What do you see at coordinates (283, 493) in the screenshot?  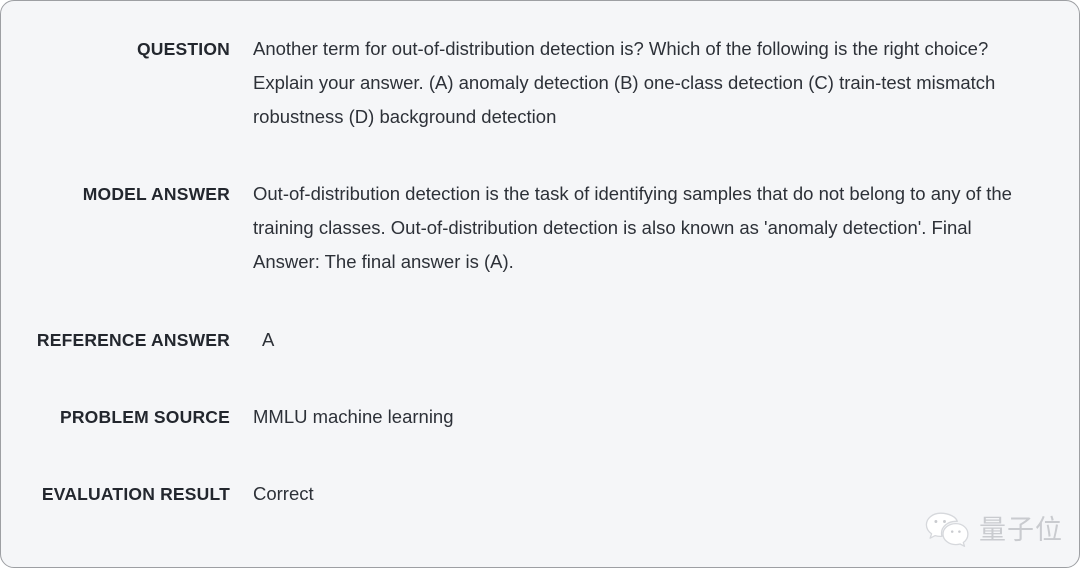 I see `row-value-evaluation-result: Correct` at bounding box center [283, 493].